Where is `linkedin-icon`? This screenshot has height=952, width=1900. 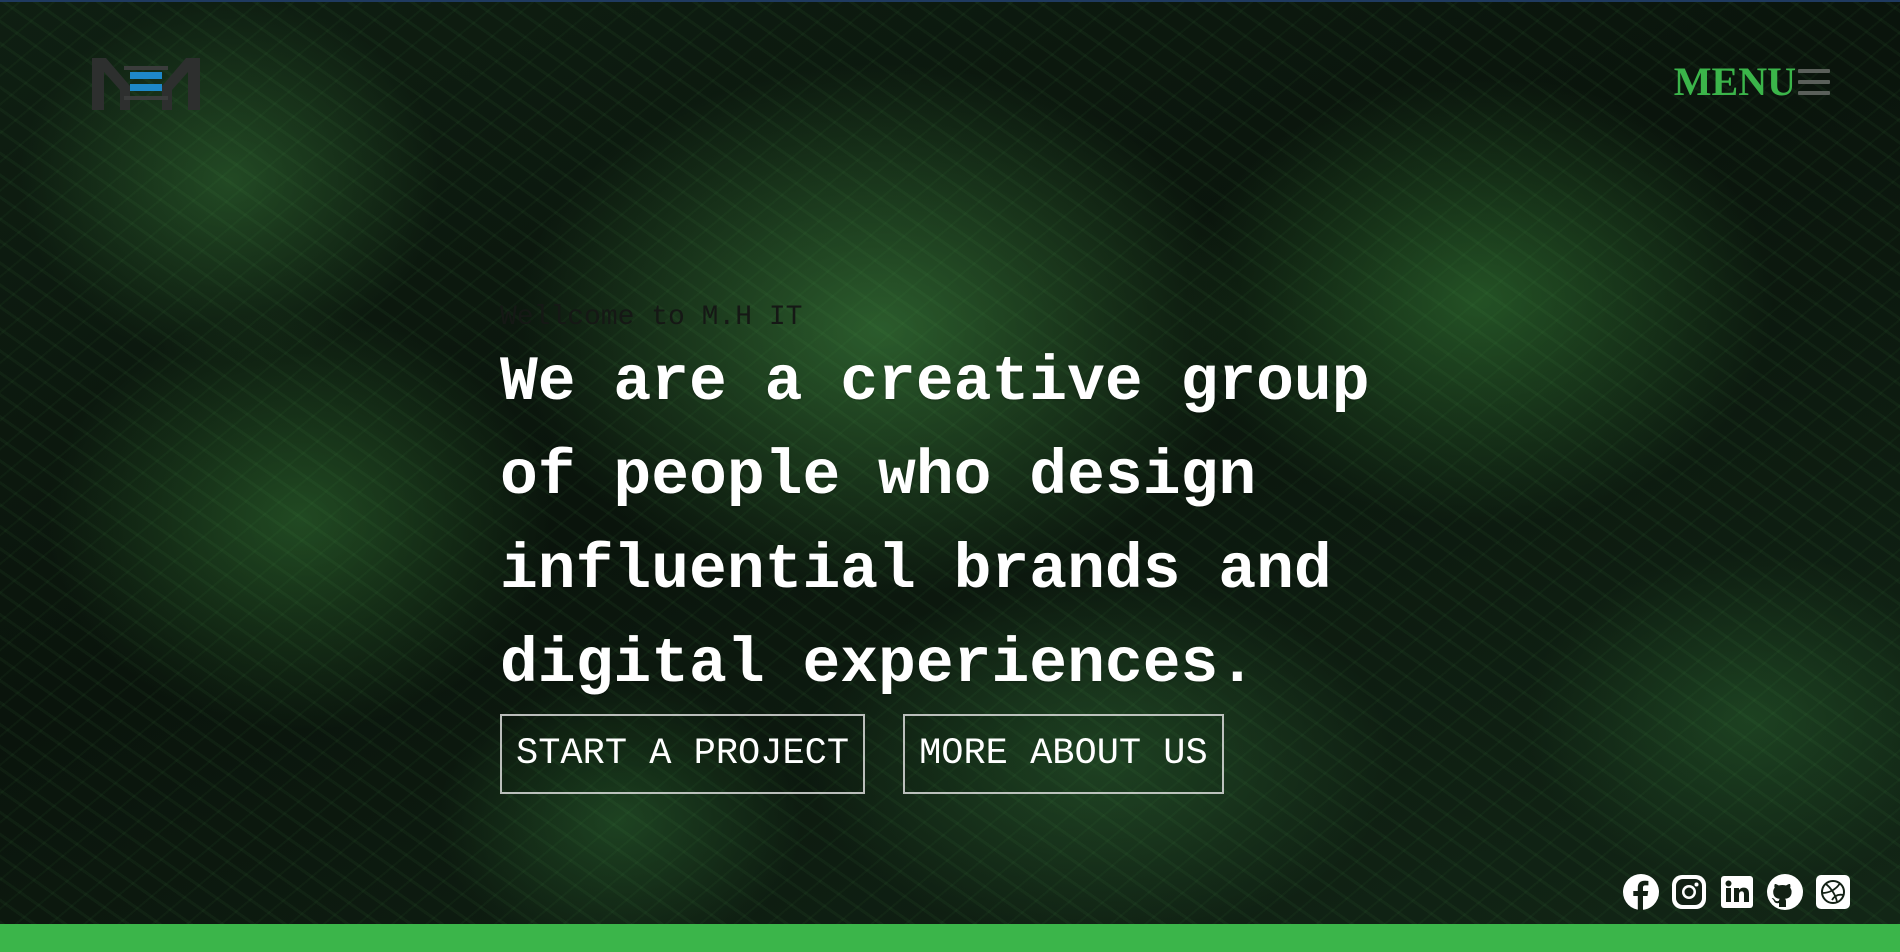
linkedin-icon is located at coordinates (1737, 892).